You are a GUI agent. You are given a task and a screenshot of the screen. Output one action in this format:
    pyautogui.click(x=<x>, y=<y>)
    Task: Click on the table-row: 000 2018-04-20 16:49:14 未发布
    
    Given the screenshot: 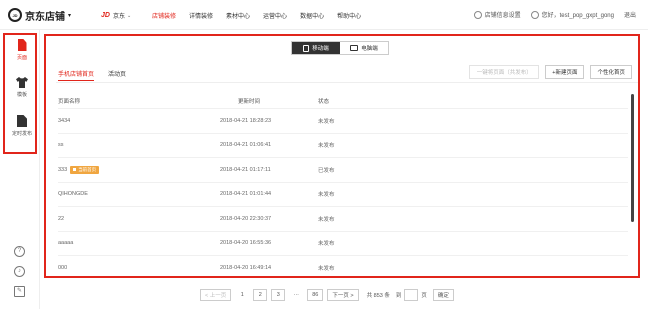 What is the action you would take?
    pyautogui.click(x=343, y=267)
    